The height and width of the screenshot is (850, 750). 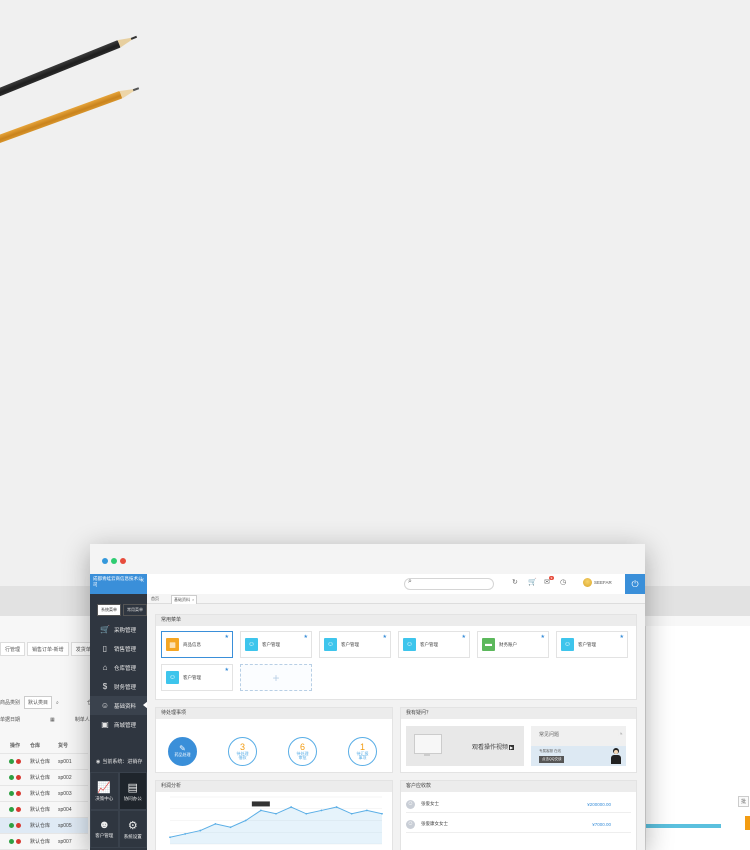 What do you see at coordinates (603, 582) in the screenshot?
I see `username: SEEFAR` at bounding box center [603, 582].